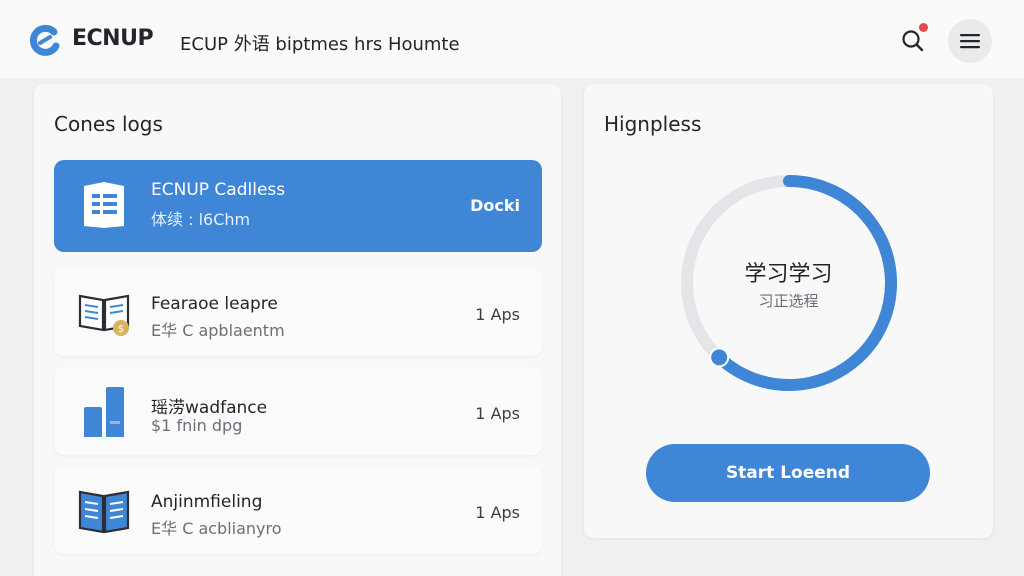 The width and height of the screenshot is (1024, 576). What do you see at coordinates (216, 528) in the screenshot?
I see `course-subtitle: E华 C acblianyro` at bounding box center [216, 528].